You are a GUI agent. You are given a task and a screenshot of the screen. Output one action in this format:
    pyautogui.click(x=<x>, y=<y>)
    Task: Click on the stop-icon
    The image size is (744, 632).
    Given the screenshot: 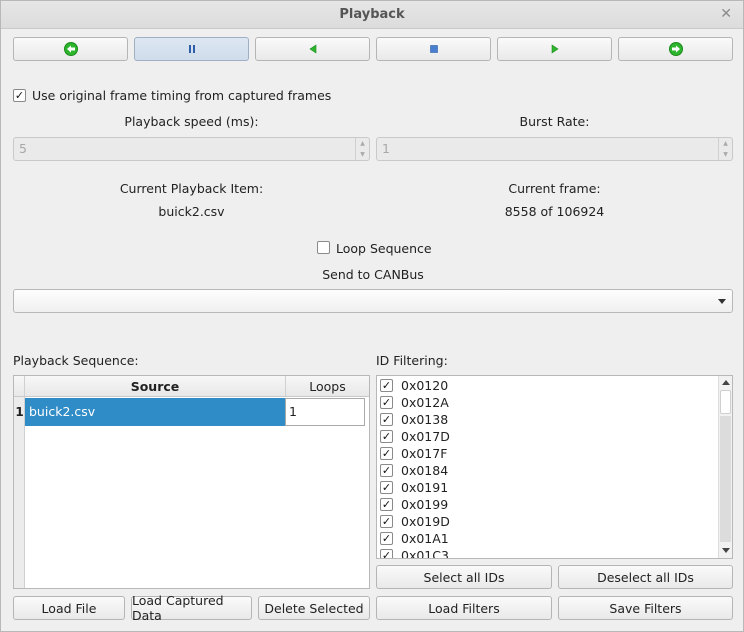 What is the action you would take?
    pyautogui.click(x=433, y=49)
    